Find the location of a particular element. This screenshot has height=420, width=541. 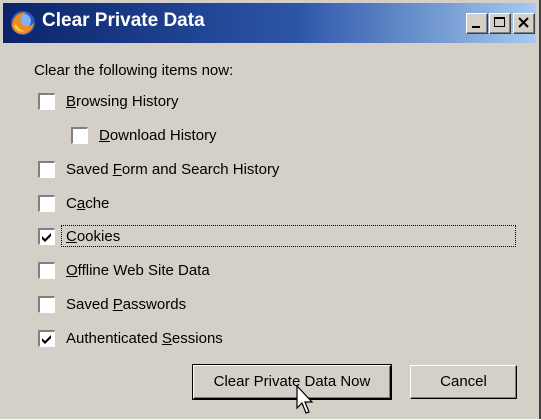

download-history-checkbox is located at coordinates (79, 135).